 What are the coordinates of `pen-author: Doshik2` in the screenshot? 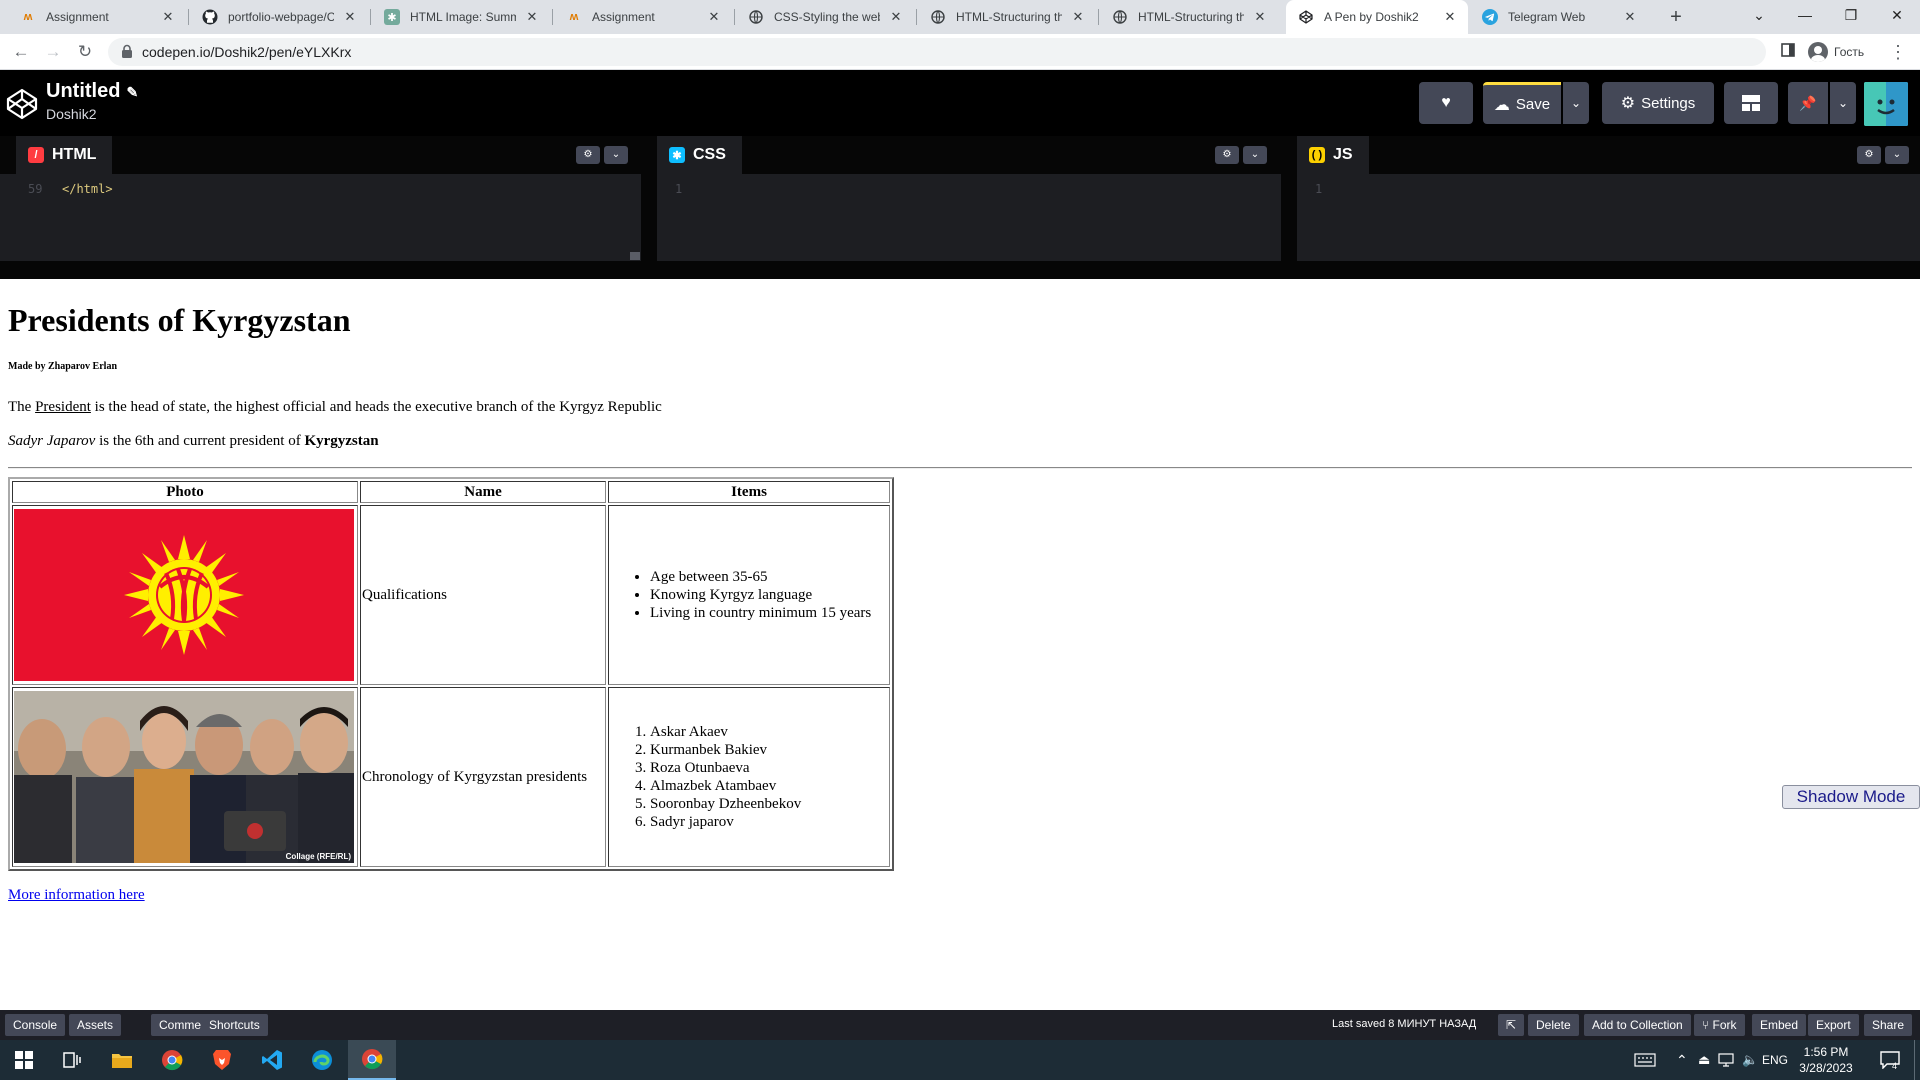 It's located at (71, 114).